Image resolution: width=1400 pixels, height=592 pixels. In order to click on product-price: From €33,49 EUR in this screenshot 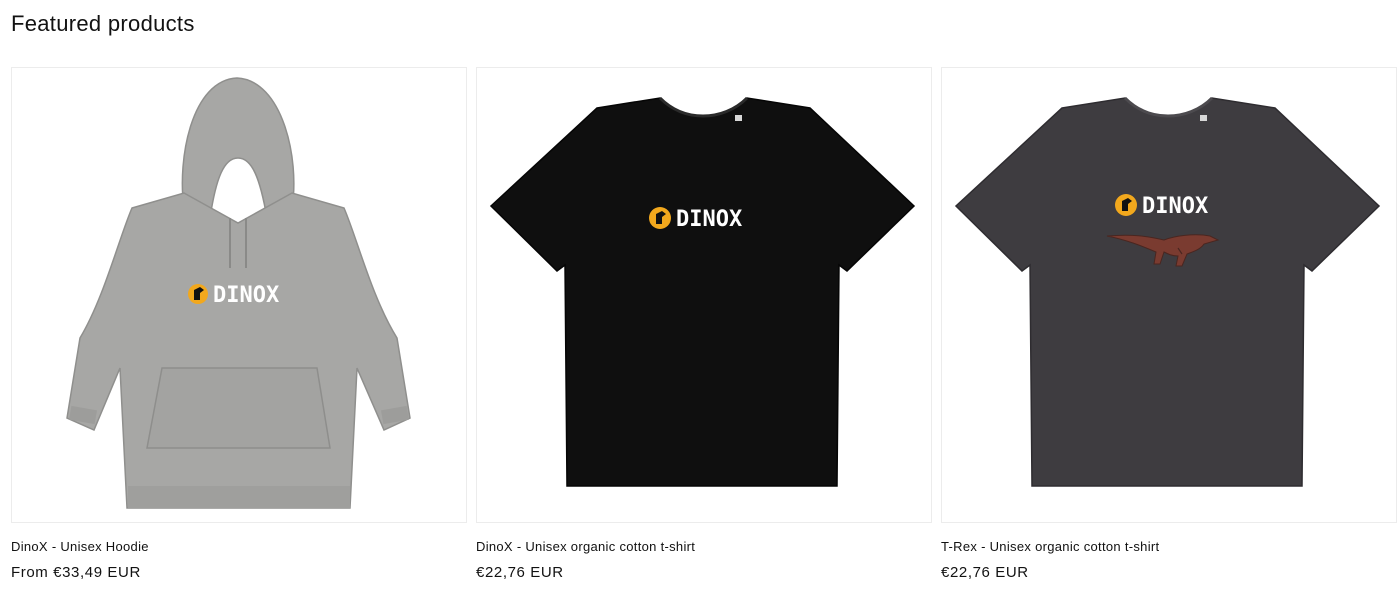, I will do `click(76, 572)`.